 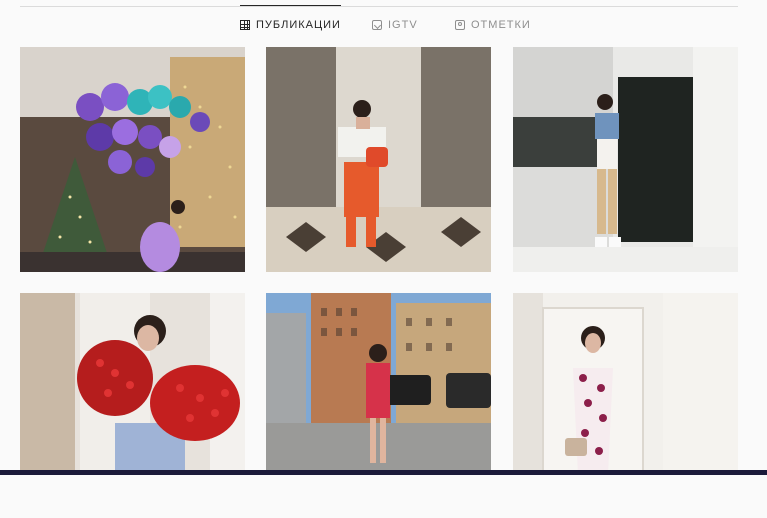 I want to click on post-image-kitchen, so click(x=625, y=159).